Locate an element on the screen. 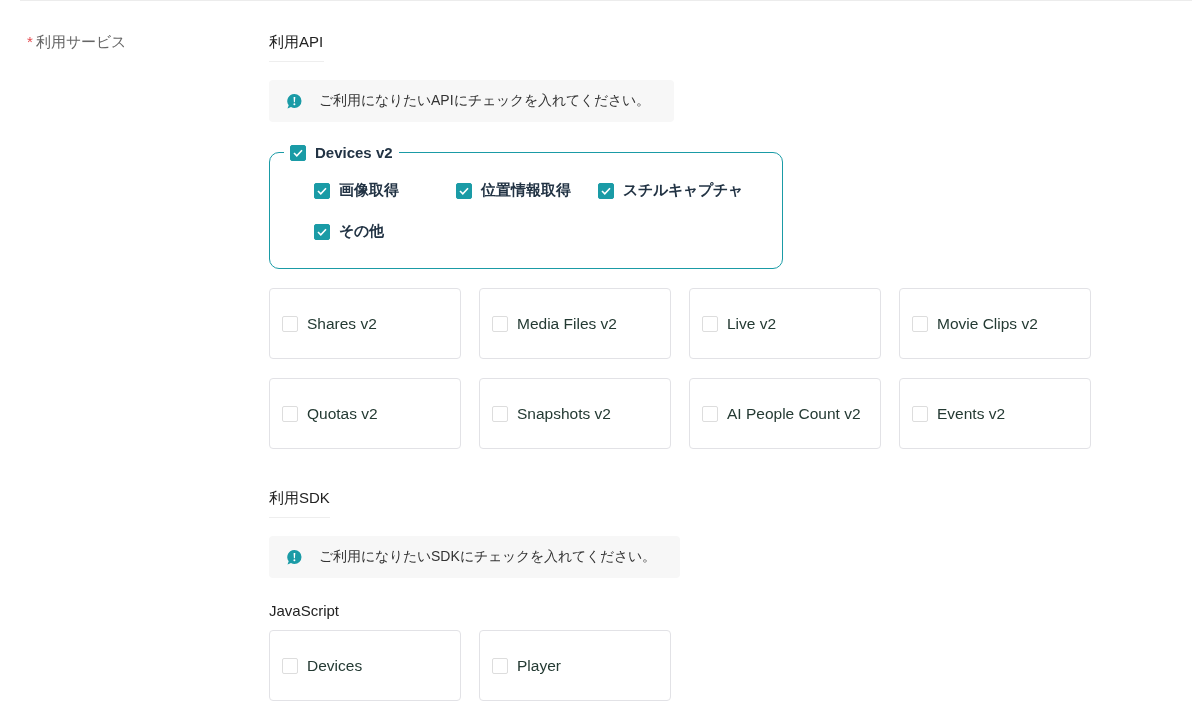 The height and width of the screenshot is (718, 1200). hint-text: ご利用になりたいAPIにチェックを入れてください。 is located at coordinates (484, 101).